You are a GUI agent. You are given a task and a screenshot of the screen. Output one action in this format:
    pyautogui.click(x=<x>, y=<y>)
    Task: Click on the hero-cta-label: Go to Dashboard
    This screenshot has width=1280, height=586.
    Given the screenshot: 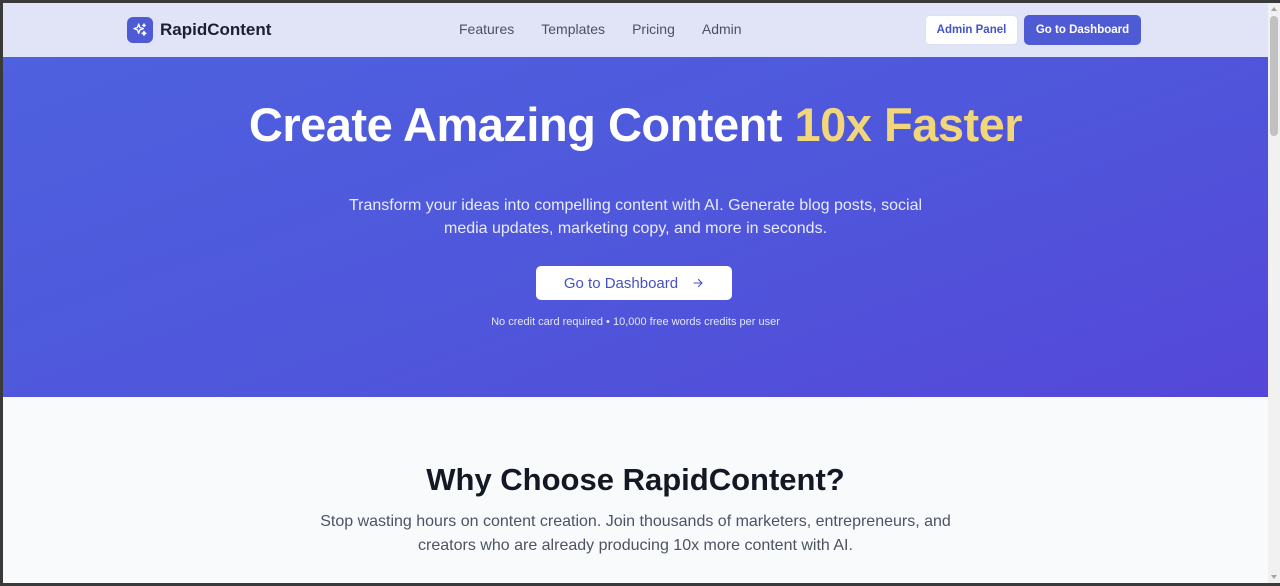 What is the action you would take?
    pyautogui.click(x=621, y=283)
    